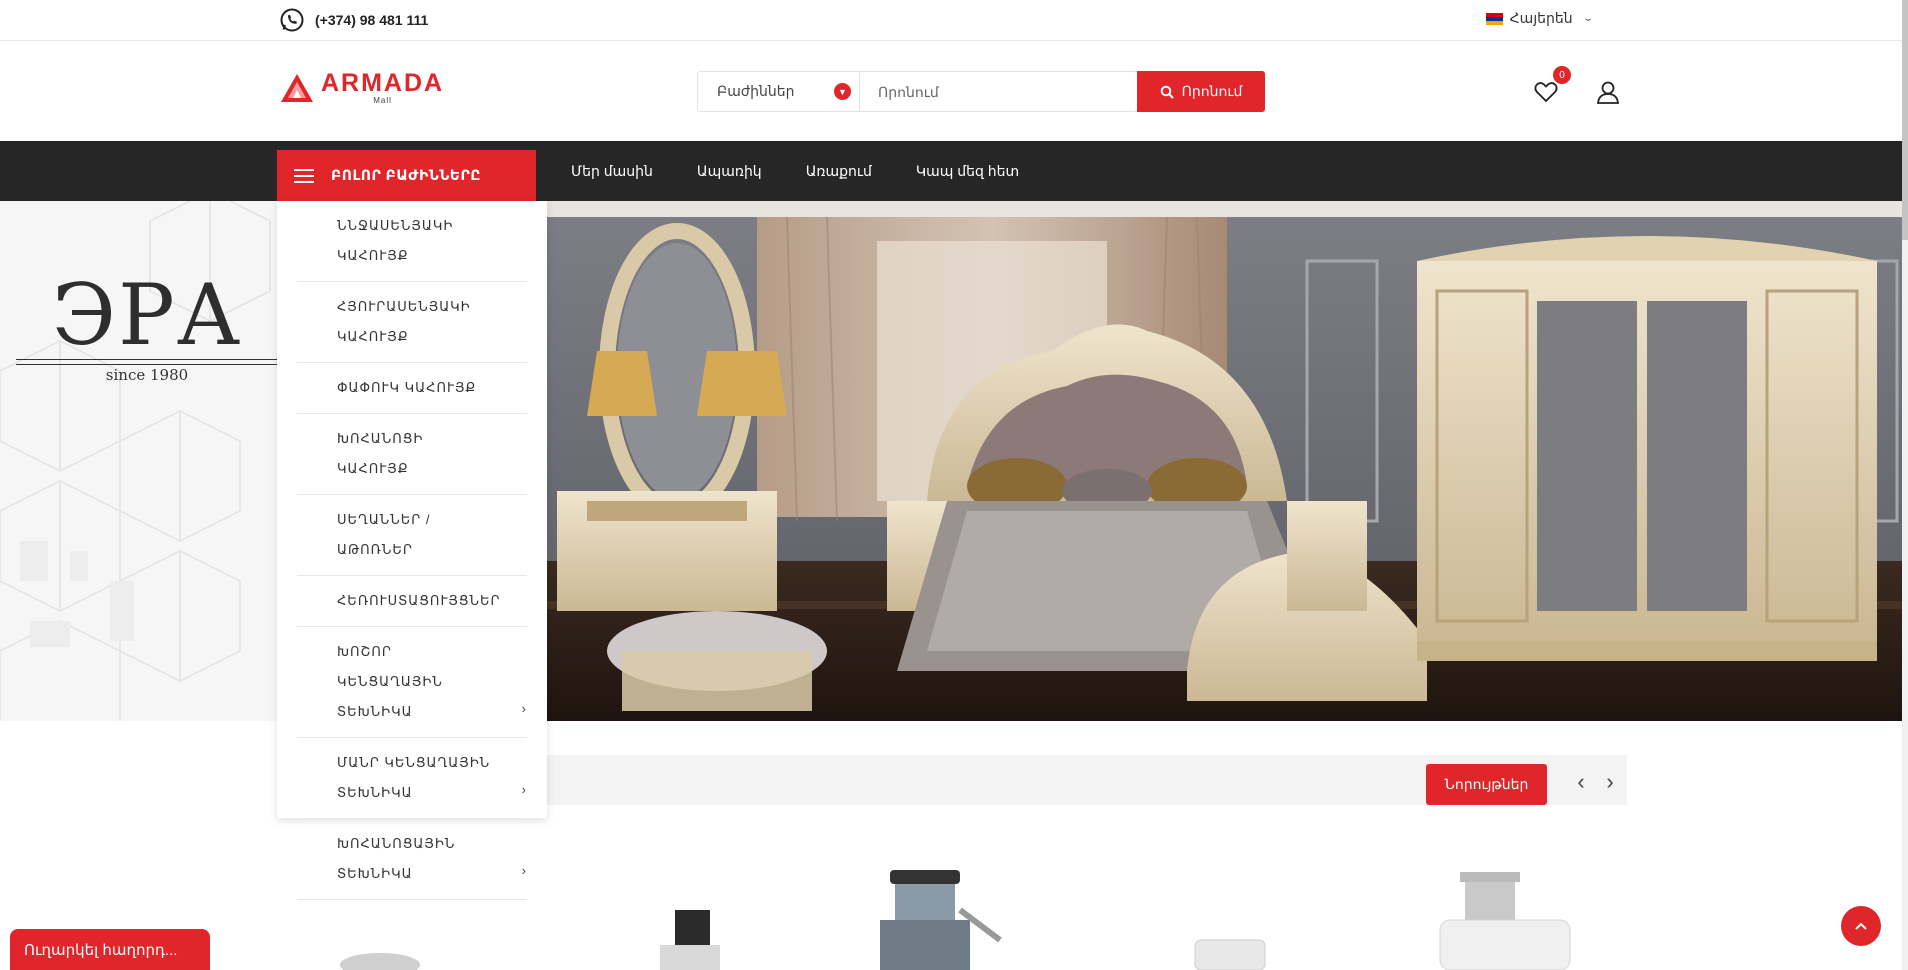  I want to click on category-item-label: ՄԱՆՐ ԿԵՆՑԱՂԱՅԻՆ ՏԵԽՆԻԿԱ, so click(414, 777).